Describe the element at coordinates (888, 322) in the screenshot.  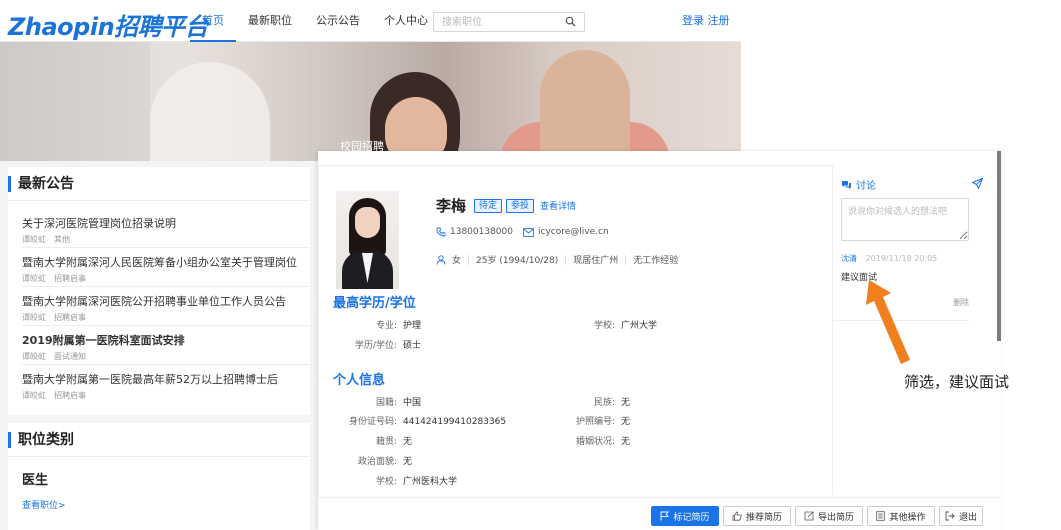
I see `annotation-arrow-icon` at that location.